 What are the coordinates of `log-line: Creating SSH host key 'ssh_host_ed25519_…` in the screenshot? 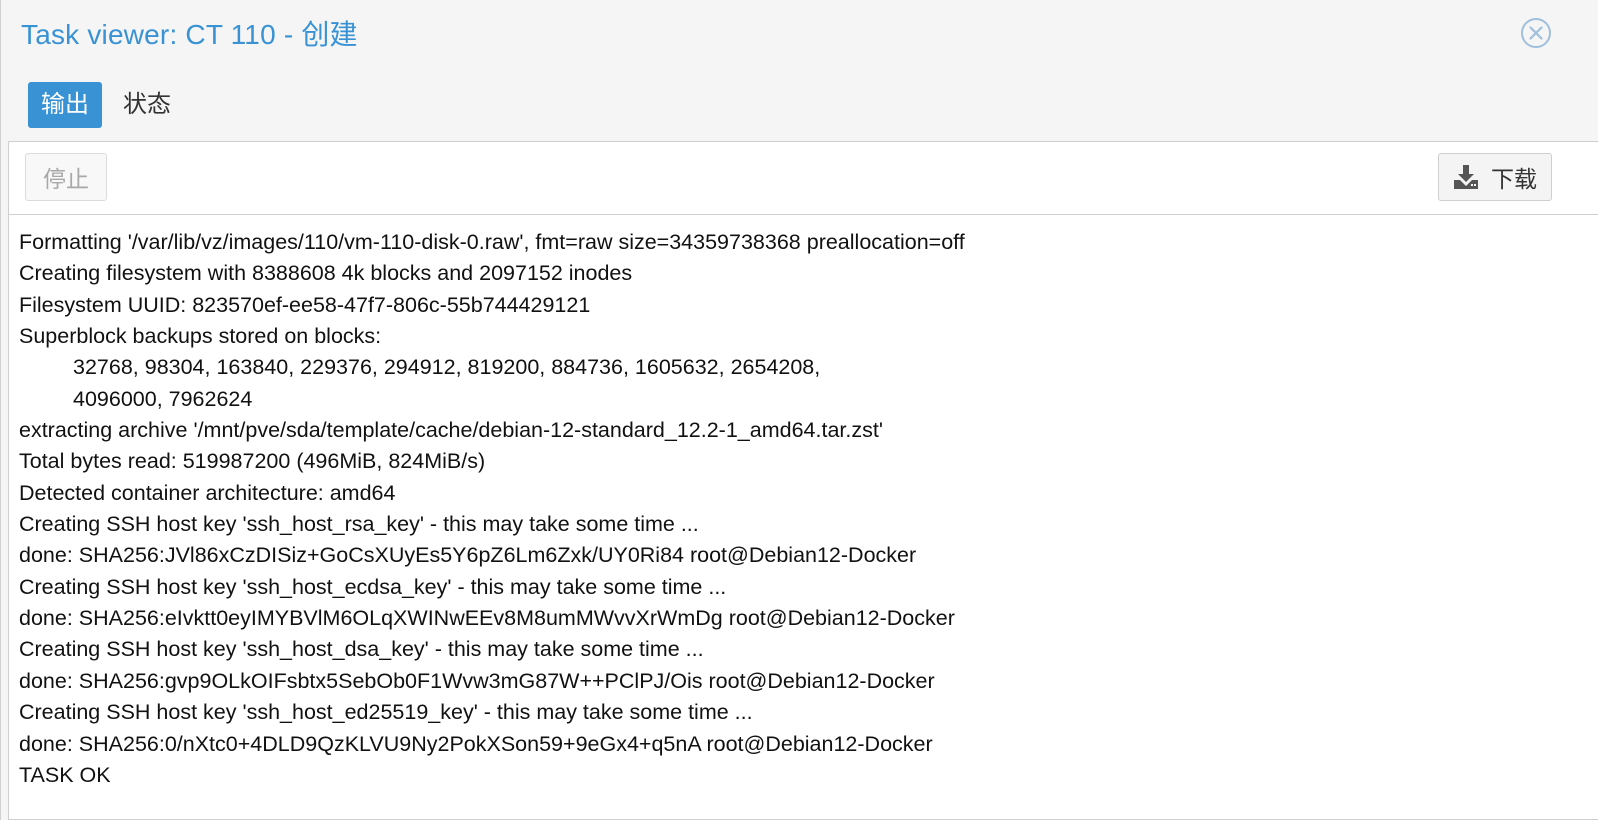 It's located at (386, 712).